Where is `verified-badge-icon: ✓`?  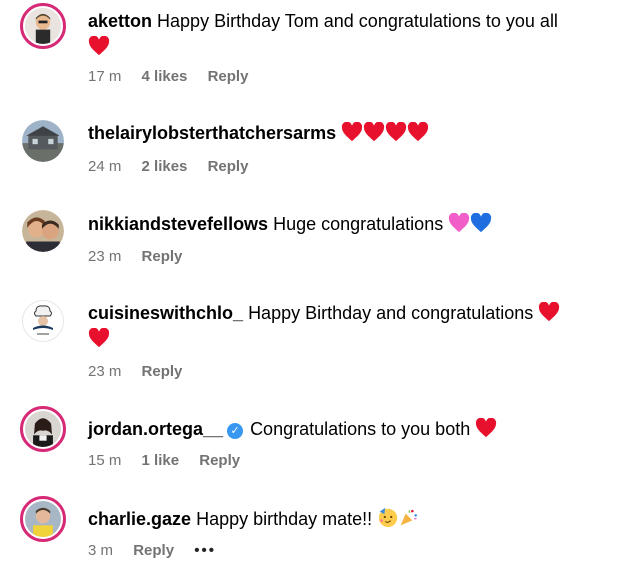
verified-badge-icon: ✓ is located at coordinates (235, 431).